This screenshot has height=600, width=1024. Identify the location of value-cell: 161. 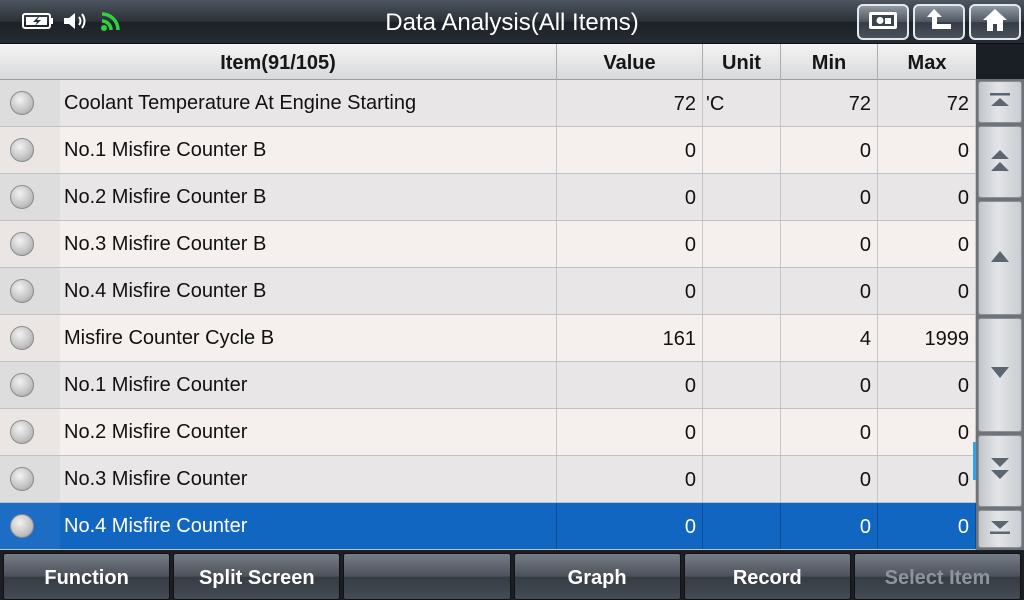
(630, 338).